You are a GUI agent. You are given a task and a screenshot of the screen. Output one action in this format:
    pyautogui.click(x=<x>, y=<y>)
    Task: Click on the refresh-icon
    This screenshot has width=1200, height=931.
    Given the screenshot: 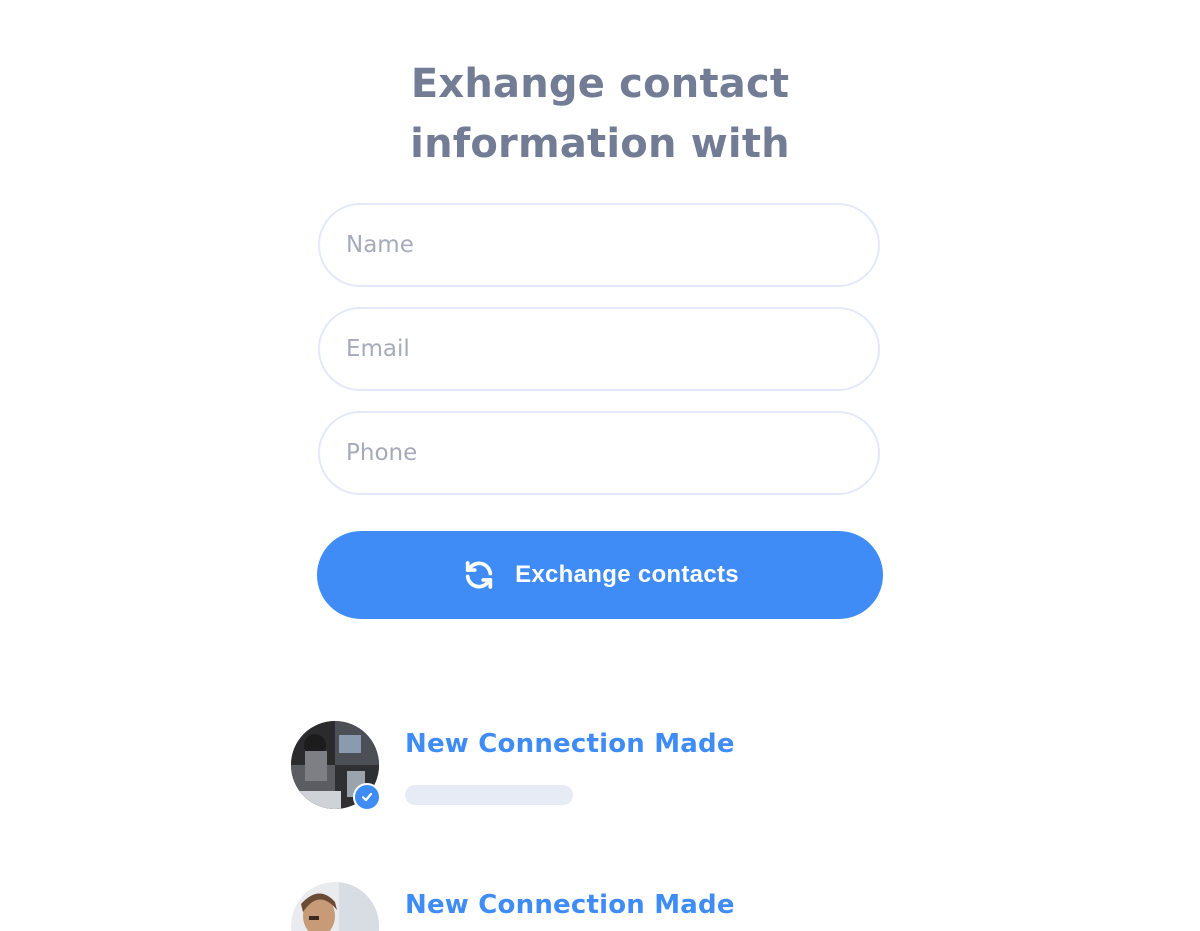 What is the action you would take?
    pyautogui.click(x=479, y=575)
    